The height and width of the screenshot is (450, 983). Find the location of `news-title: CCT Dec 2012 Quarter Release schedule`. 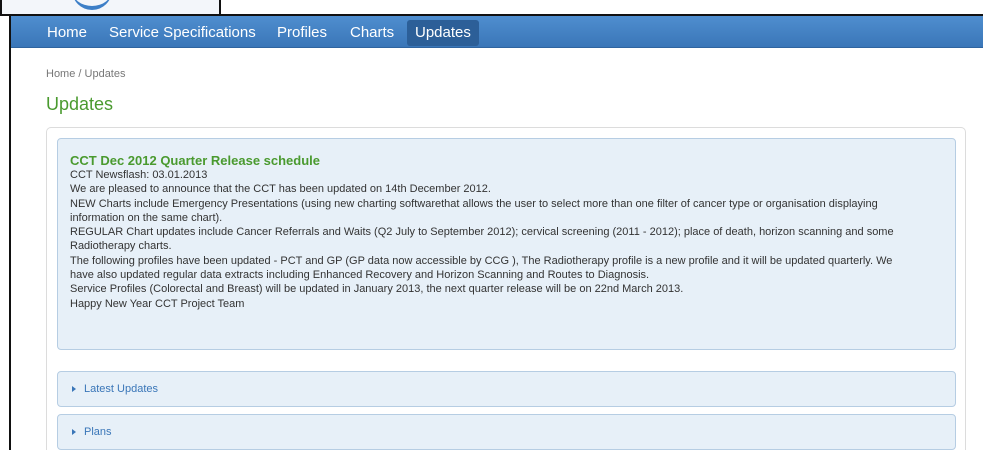

news-title: CCT Dec 2012 Quarter Release schedule is located at coordinates (195, 160).